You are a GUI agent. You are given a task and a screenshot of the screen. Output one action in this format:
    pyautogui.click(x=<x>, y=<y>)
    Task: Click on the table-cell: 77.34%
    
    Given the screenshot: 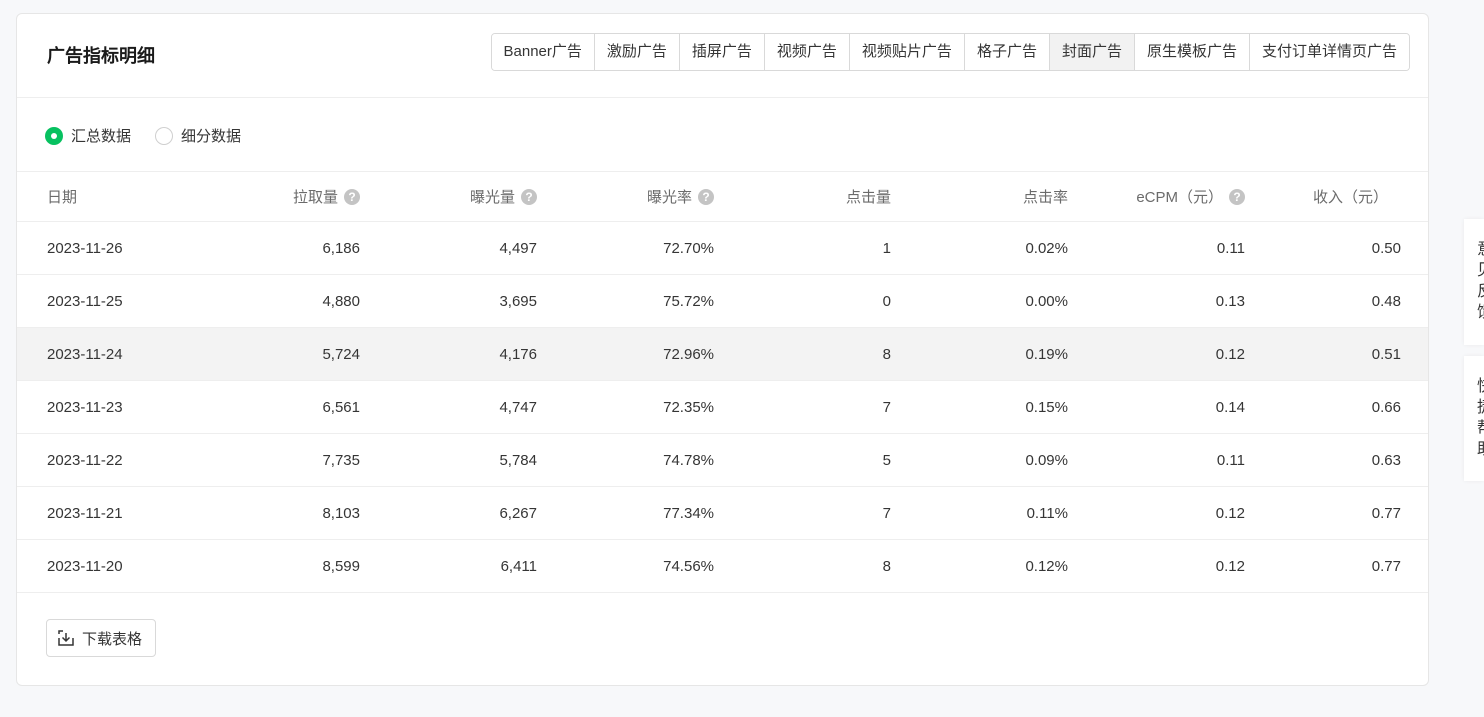 What is the action you would take?
    pyautogui.click(x=625, y=513)
    